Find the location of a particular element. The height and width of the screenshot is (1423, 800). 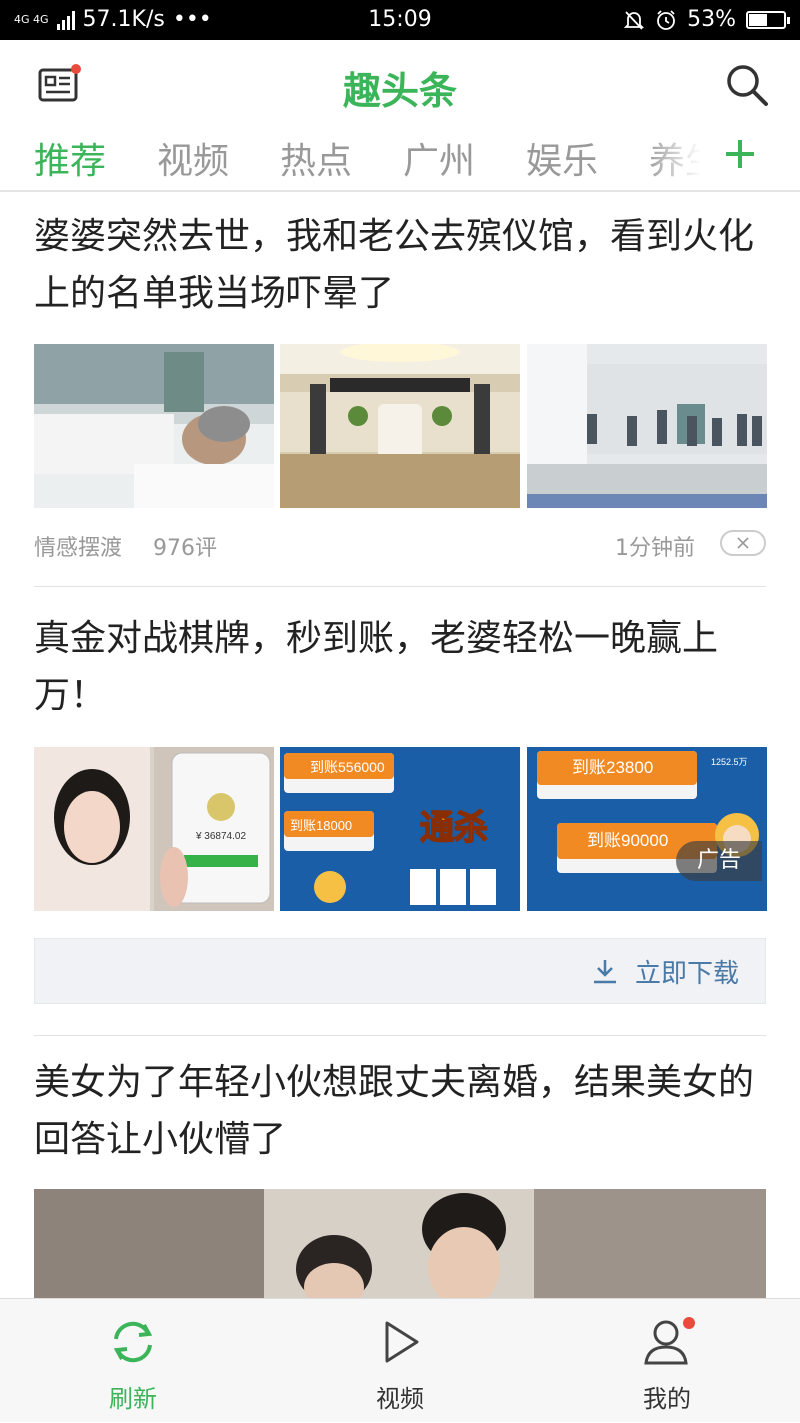

play-icon is located at coordinates (402, 1342).